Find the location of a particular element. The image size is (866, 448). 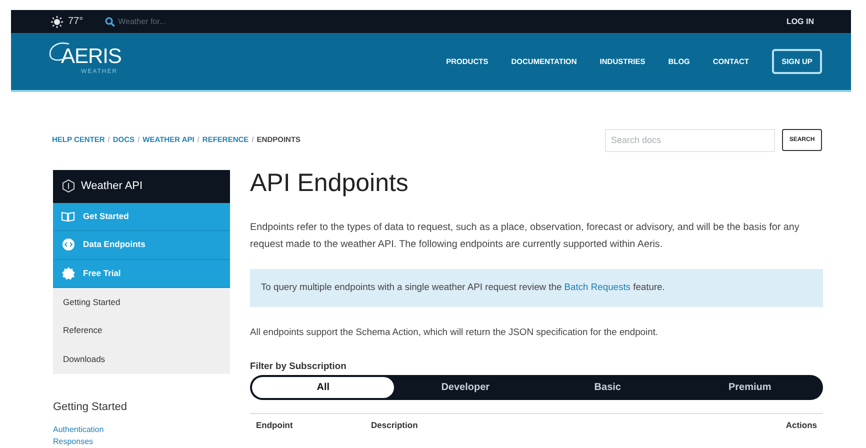

page-title: API Endpoints is located at coordinates (330, 183).